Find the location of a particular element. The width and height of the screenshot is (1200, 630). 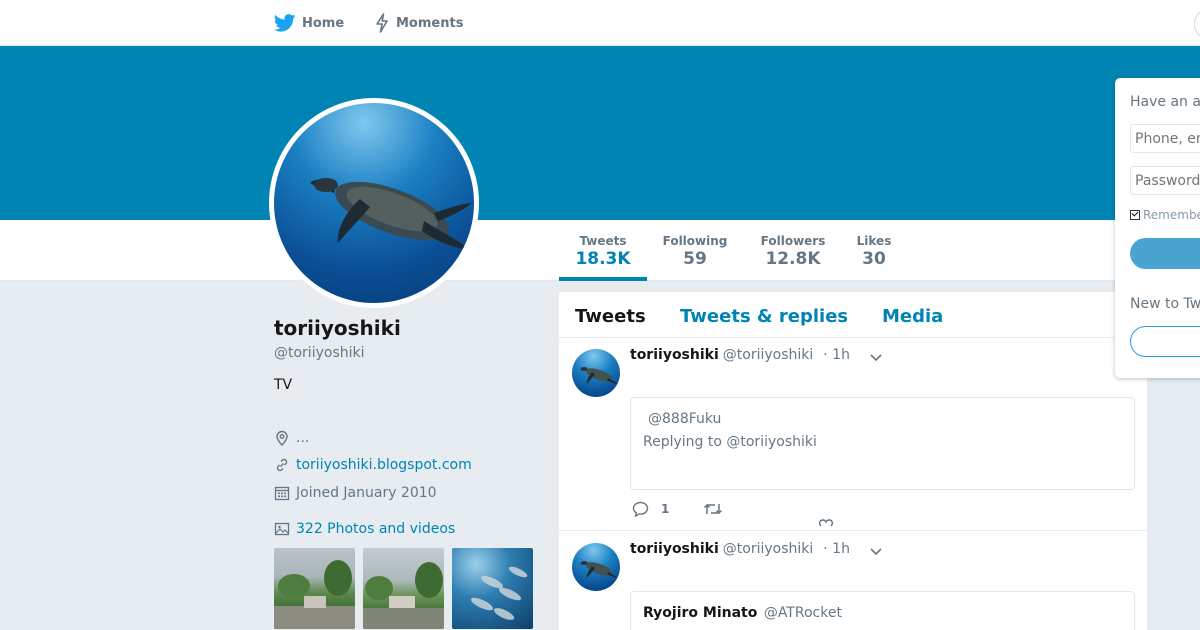

account-avatar-button is located at coordinates (1197, 24).